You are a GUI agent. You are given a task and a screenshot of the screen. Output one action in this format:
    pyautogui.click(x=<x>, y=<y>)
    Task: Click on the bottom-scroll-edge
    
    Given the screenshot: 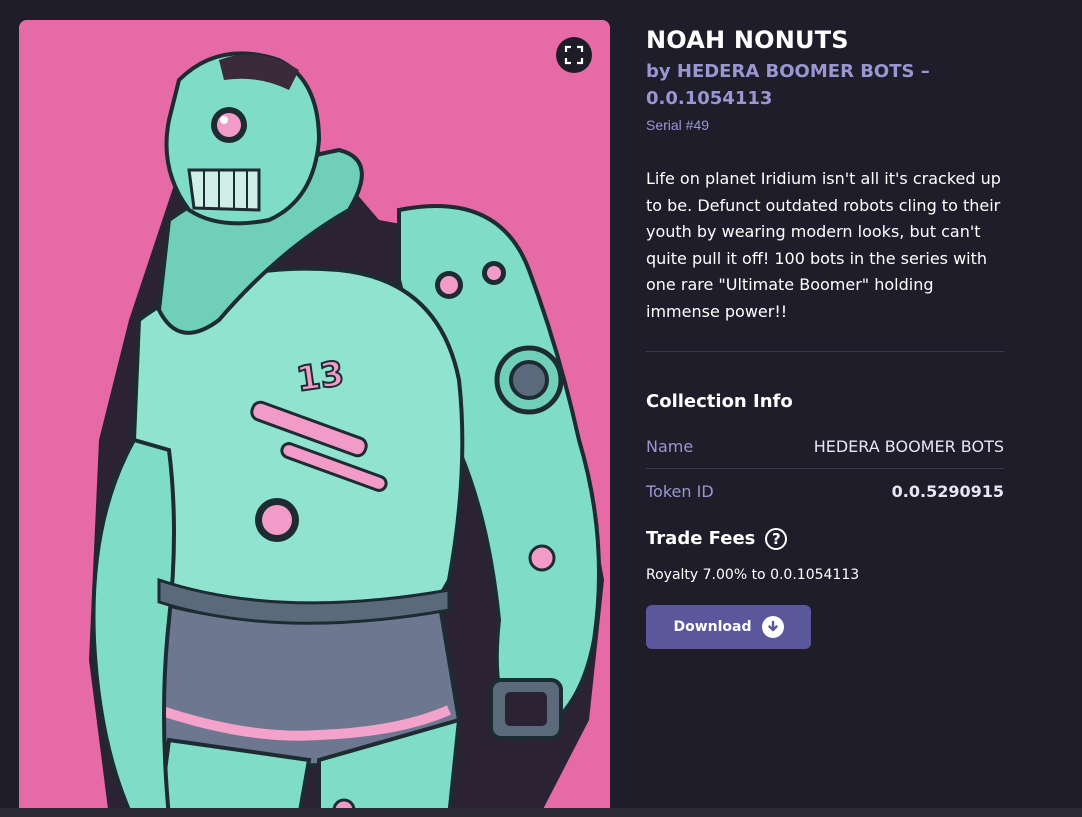 What is the action you would take?
    pyautogui.click(x=541, y=812)
    